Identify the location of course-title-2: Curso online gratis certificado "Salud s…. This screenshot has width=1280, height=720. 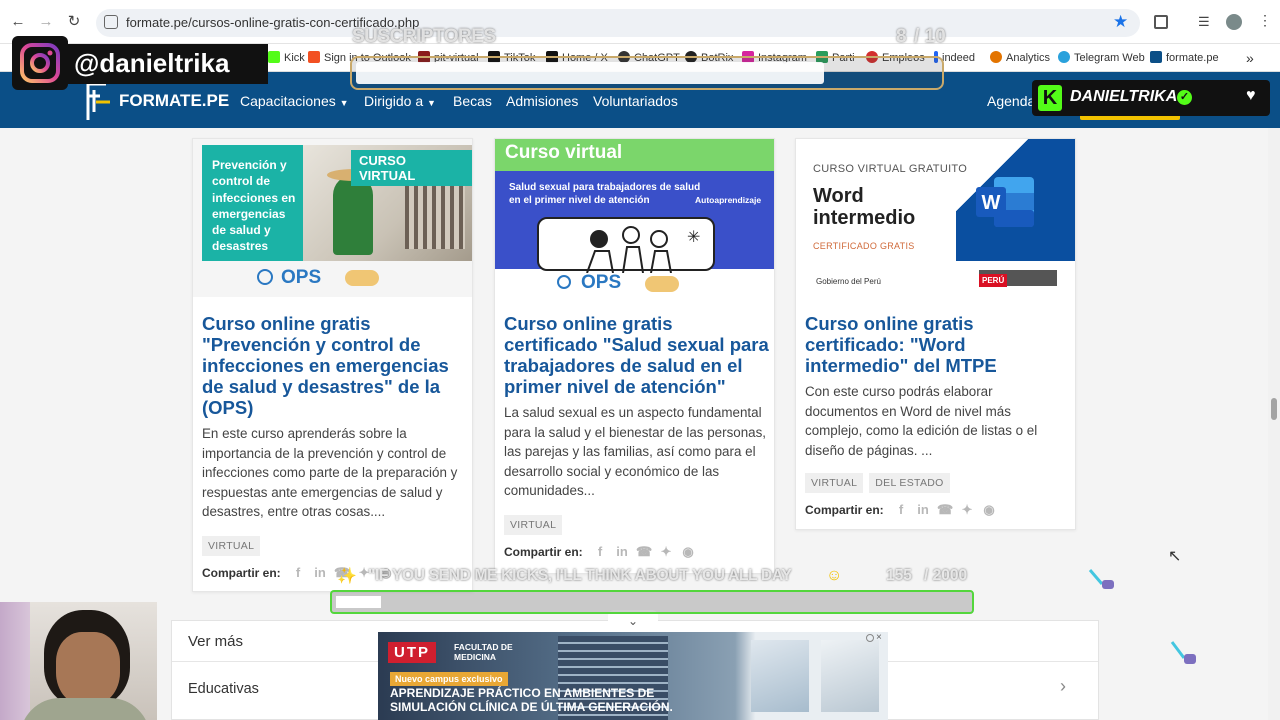
(637, 355).